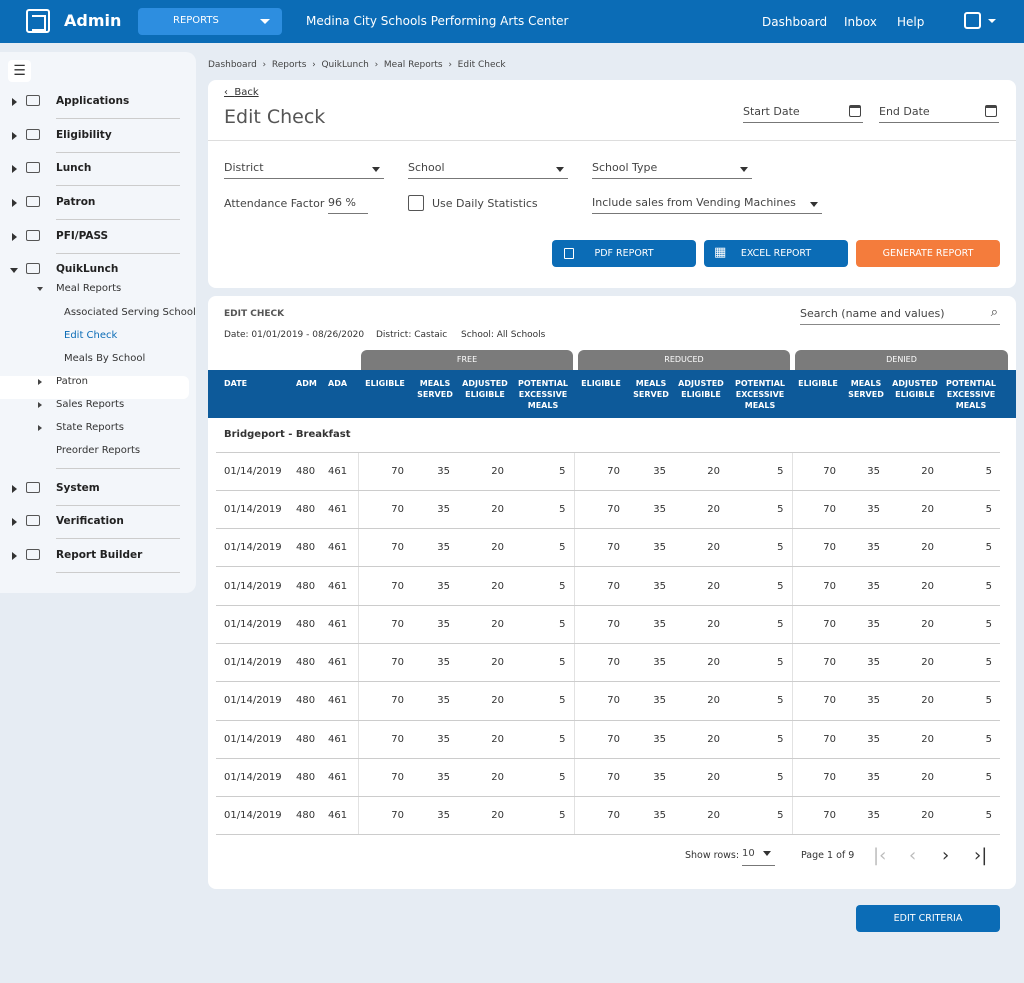  Describe the element at coordinates (104, 358) in the screenshot. I see `sidebar-sub-item: Meals By School` at that location.